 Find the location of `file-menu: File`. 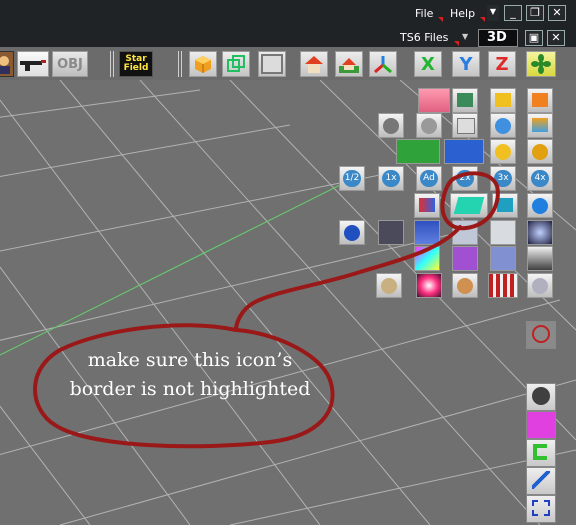

file-menu: File is located at coordinates (427, 13).